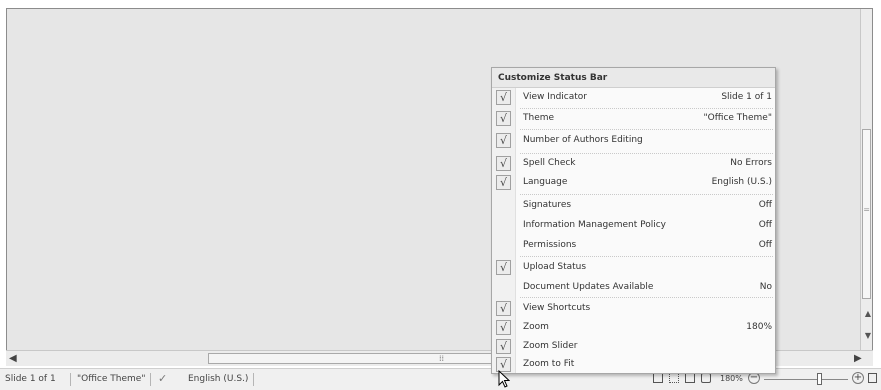  Describe the element at coordinates (594, 225) in the screenshot. I see `menu-item-label: Information Management Policy` at that location.